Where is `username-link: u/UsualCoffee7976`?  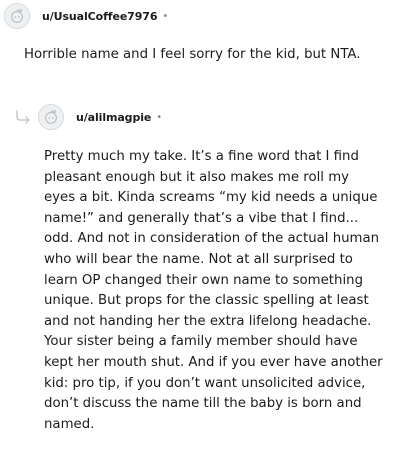
username-link: u/UsualCoffee7976 is located at coordinates (99, 16).